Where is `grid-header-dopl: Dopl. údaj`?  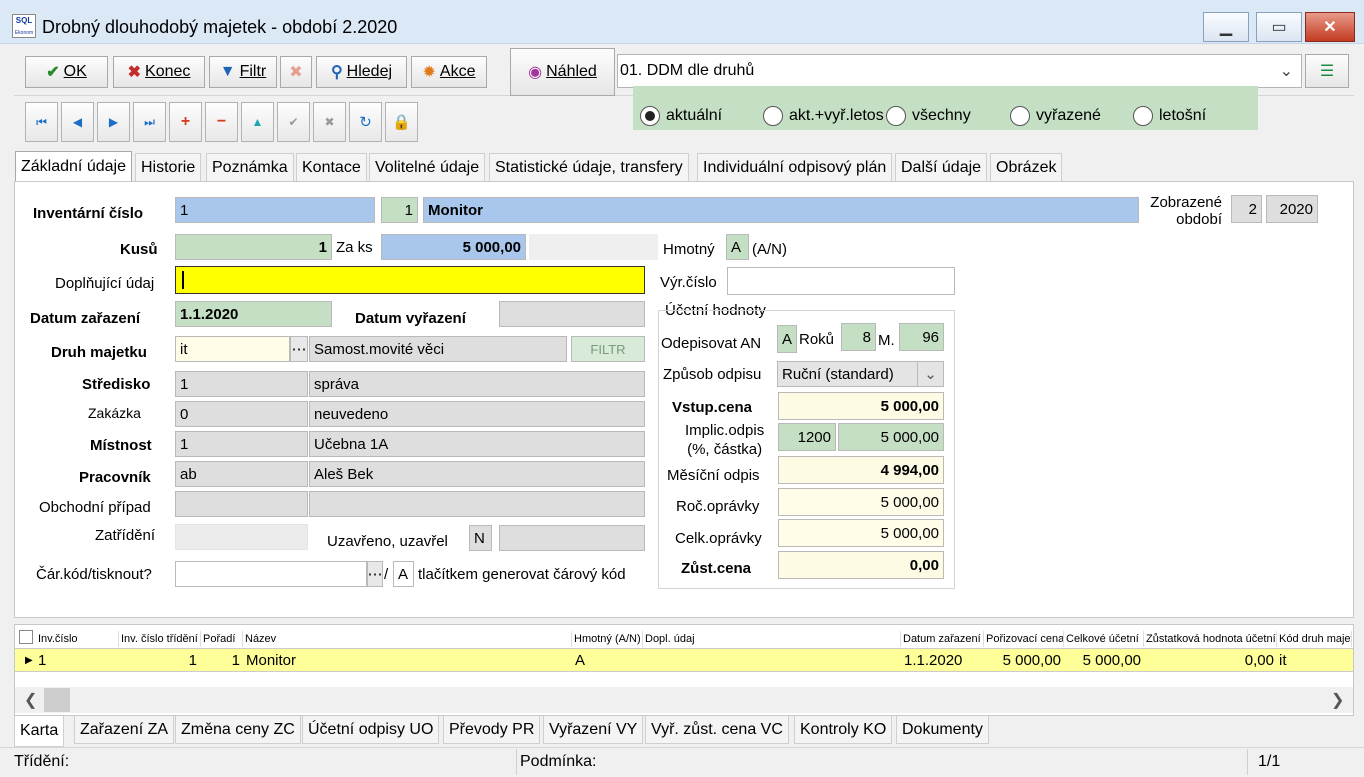
grid-header-dopl: Dopl. údaj is located at coordinates (772, 639).